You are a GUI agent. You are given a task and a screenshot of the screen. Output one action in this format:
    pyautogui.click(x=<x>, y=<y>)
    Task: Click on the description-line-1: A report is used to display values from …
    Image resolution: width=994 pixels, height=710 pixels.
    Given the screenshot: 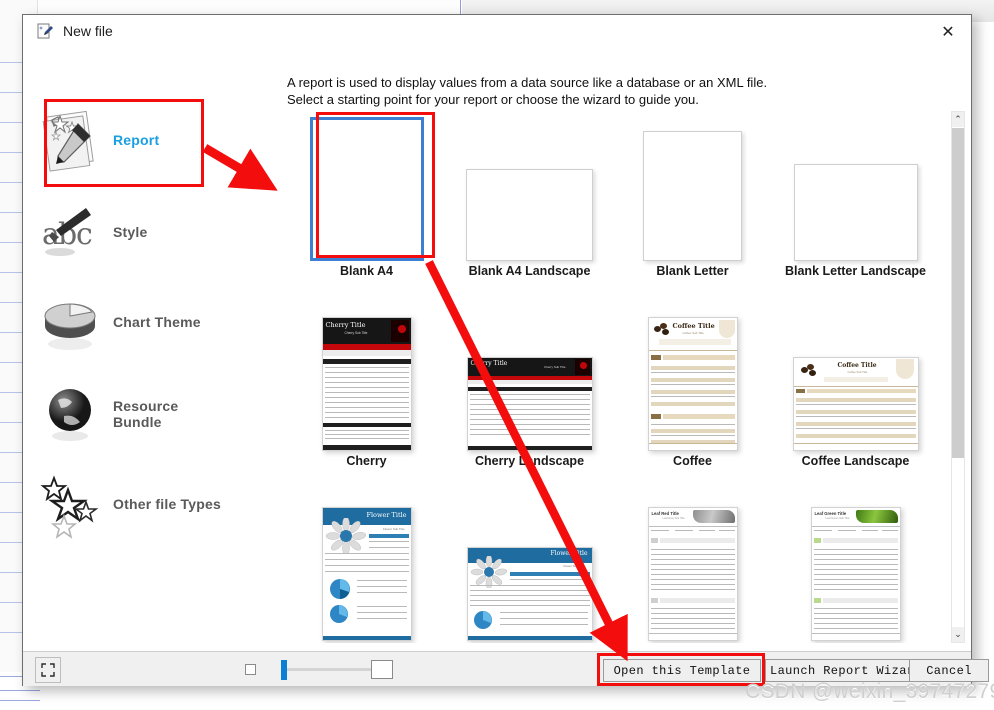 What is the action you would take?
    pyautogui.click(x=527, y=82)
    